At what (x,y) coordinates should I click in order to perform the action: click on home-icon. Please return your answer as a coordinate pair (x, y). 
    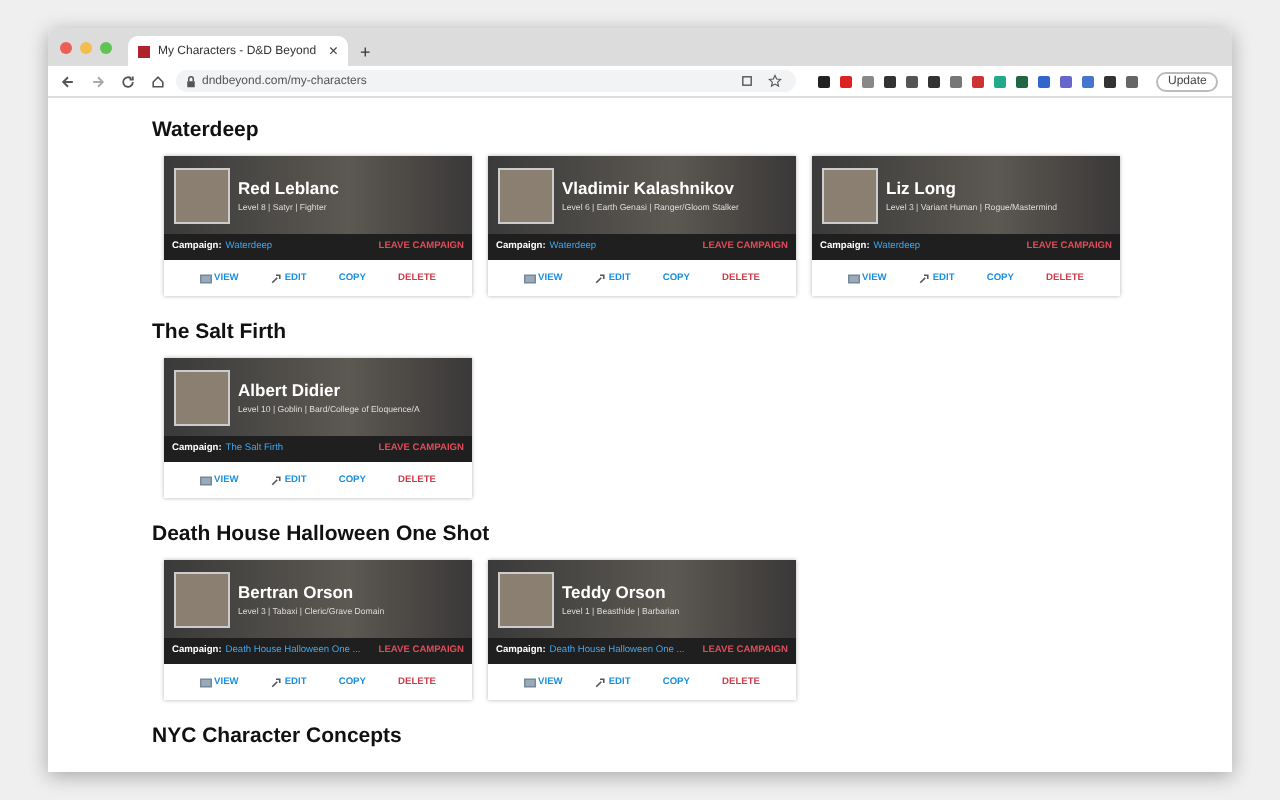
    Looking at the image, I should click on (158, 81).